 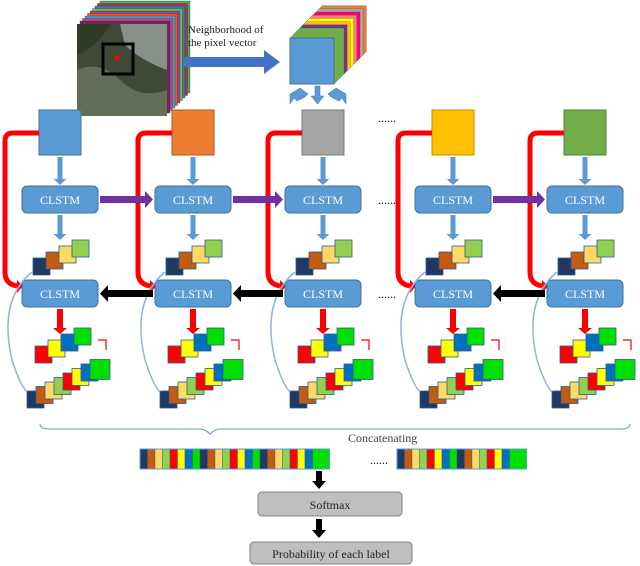 I want to click on softmax-label: Softmax, so click(x=330, y=505).